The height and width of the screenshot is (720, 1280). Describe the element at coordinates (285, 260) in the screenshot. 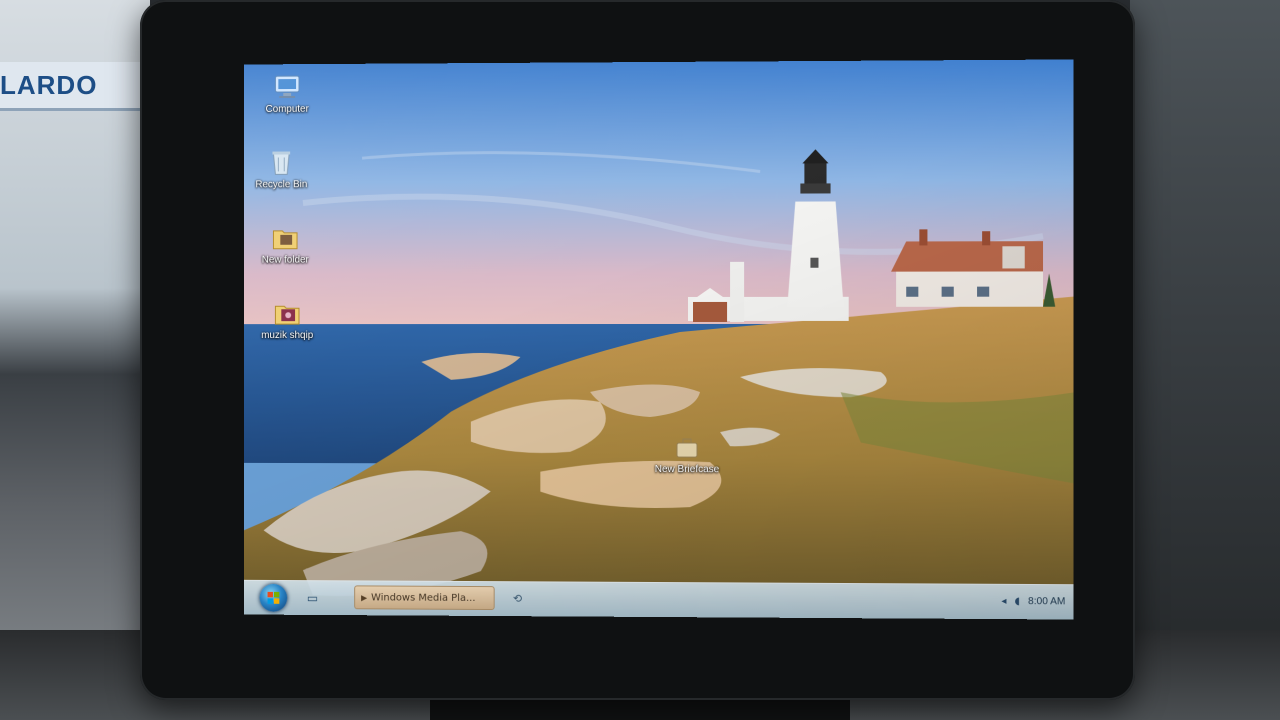

I see `desktop-icon-label: New folder` at that location.